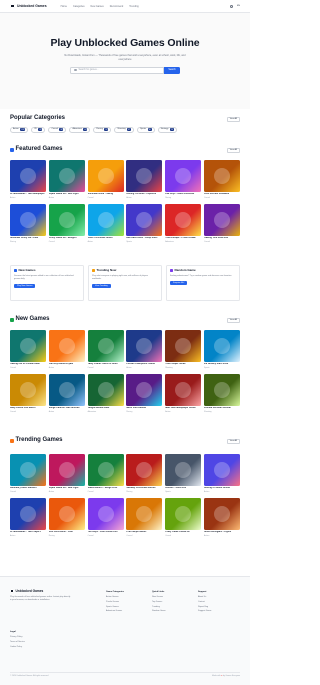  What do you see at coordinates (144, 532) in the screenshot?
I see `game-title: Fruit Ninja Classic` at bounding box center [144, 532].